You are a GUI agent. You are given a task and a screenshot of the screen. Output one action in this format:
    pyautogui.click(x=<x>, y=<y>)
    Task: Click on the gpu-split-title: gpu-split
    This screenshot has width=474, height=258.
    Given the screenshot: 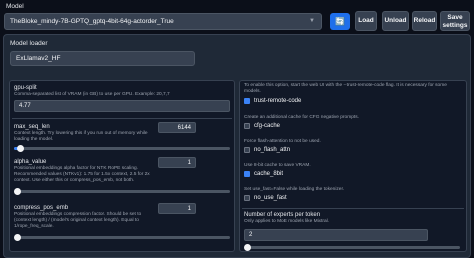 What is the action you would take?
    pyautogui.click(x=25, y=88)
    